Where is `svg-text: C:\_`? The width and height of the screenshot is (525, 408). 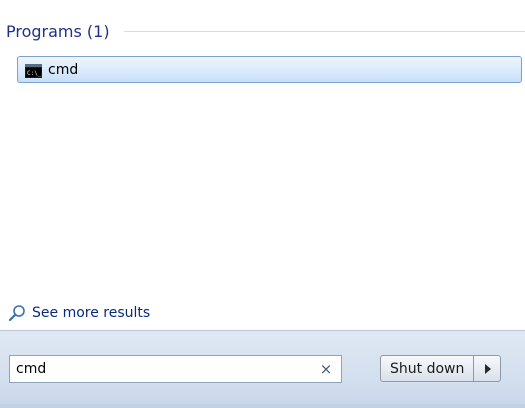 svg-text: C:\_ is located at coordinates (34, 73).